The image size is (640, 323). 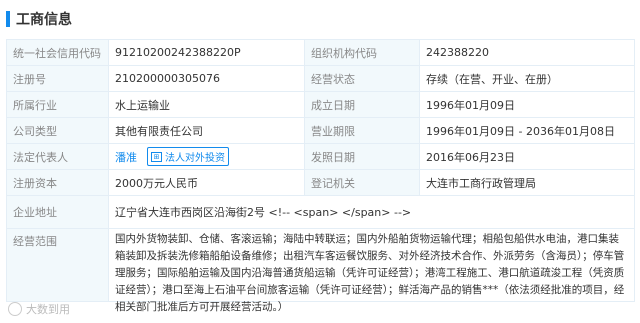 What do you see at coordinates (195, 158) in the screenshot?
I see `legal-investment-label: 法人对外投资` at bounding box center [195, 158].